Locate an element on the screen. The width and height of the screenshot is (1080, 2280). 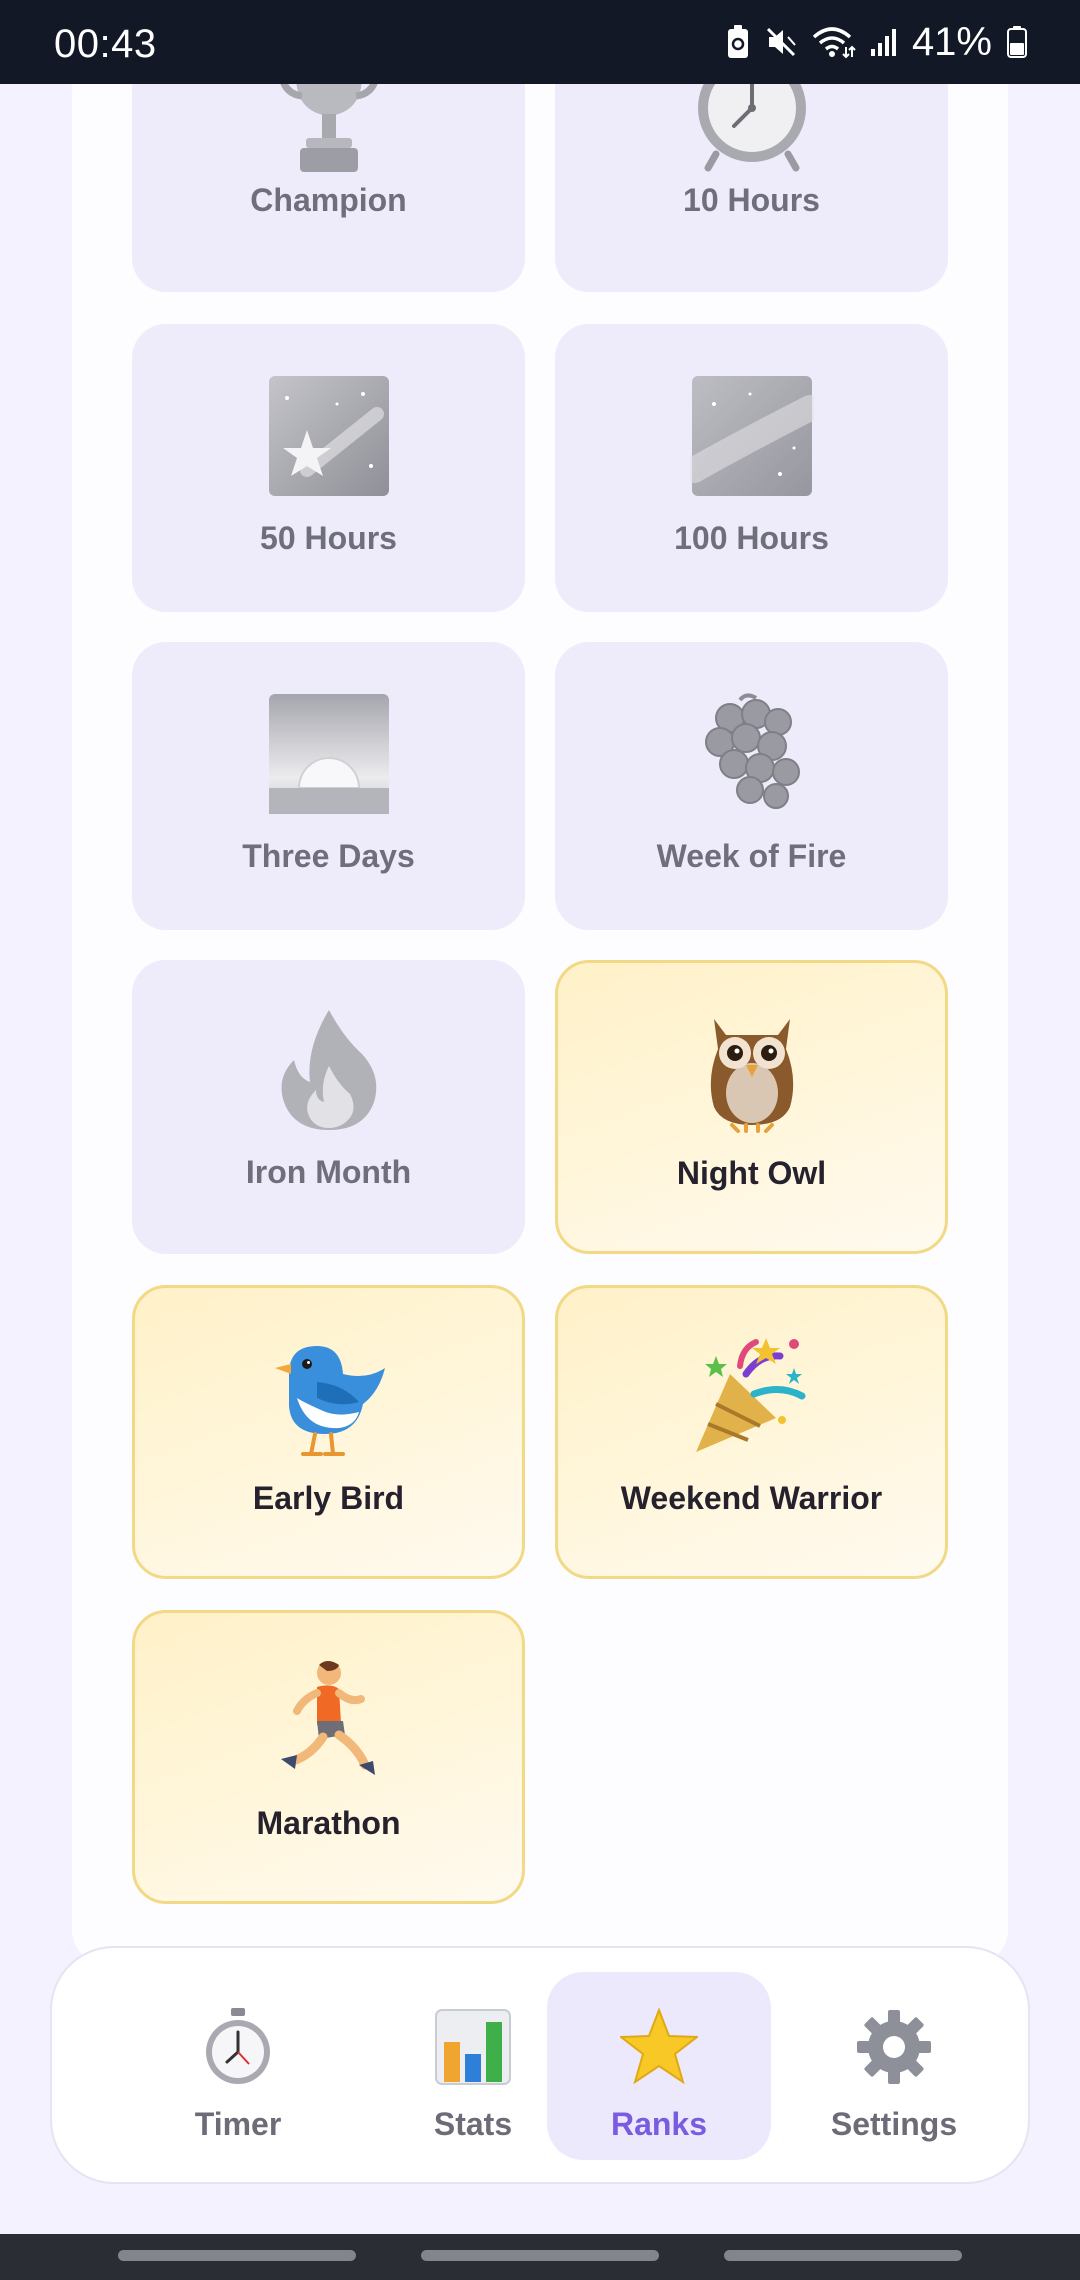
badge-card-early-bird: Early Bird is located at coordinates (328, 1432).